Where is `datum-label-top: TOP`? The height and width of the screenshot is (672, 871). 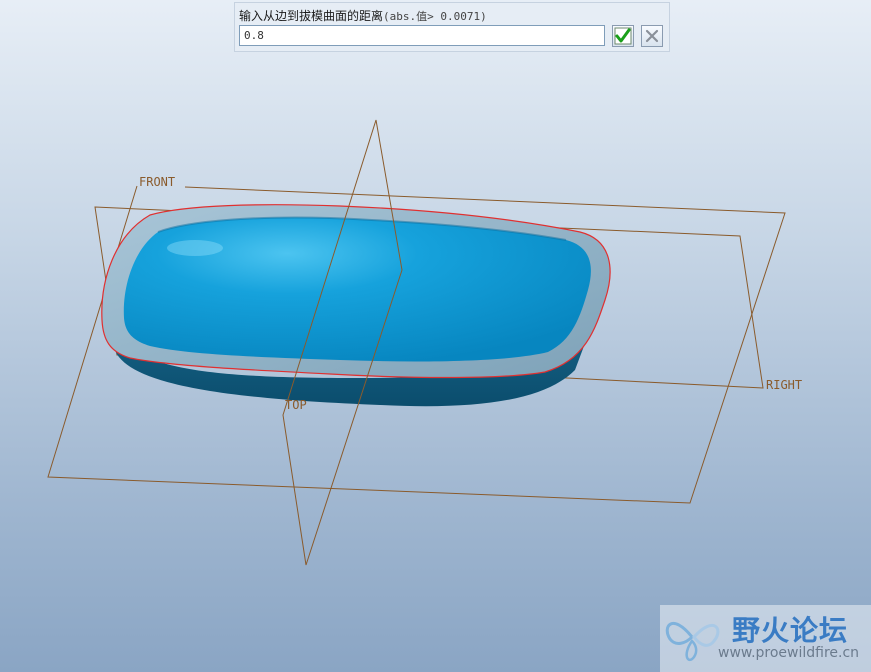 datum-label-top: TOP is located at coordinates (296, 405).